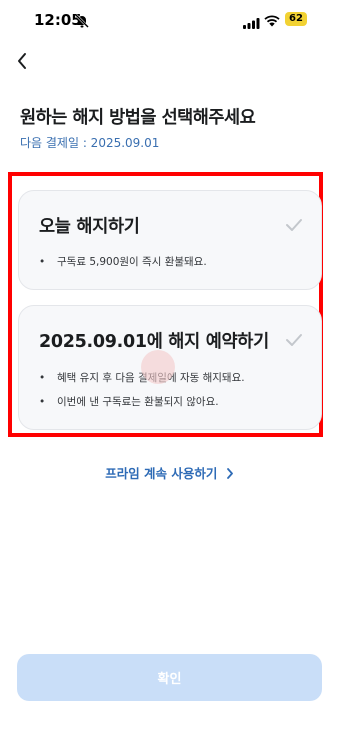 This screenshot has height=730, width=339. What do you see at coordinates (89, 227) in the screenshot?
I see `option-title: 오늘 해지하기` at bounding box center [89, 227].